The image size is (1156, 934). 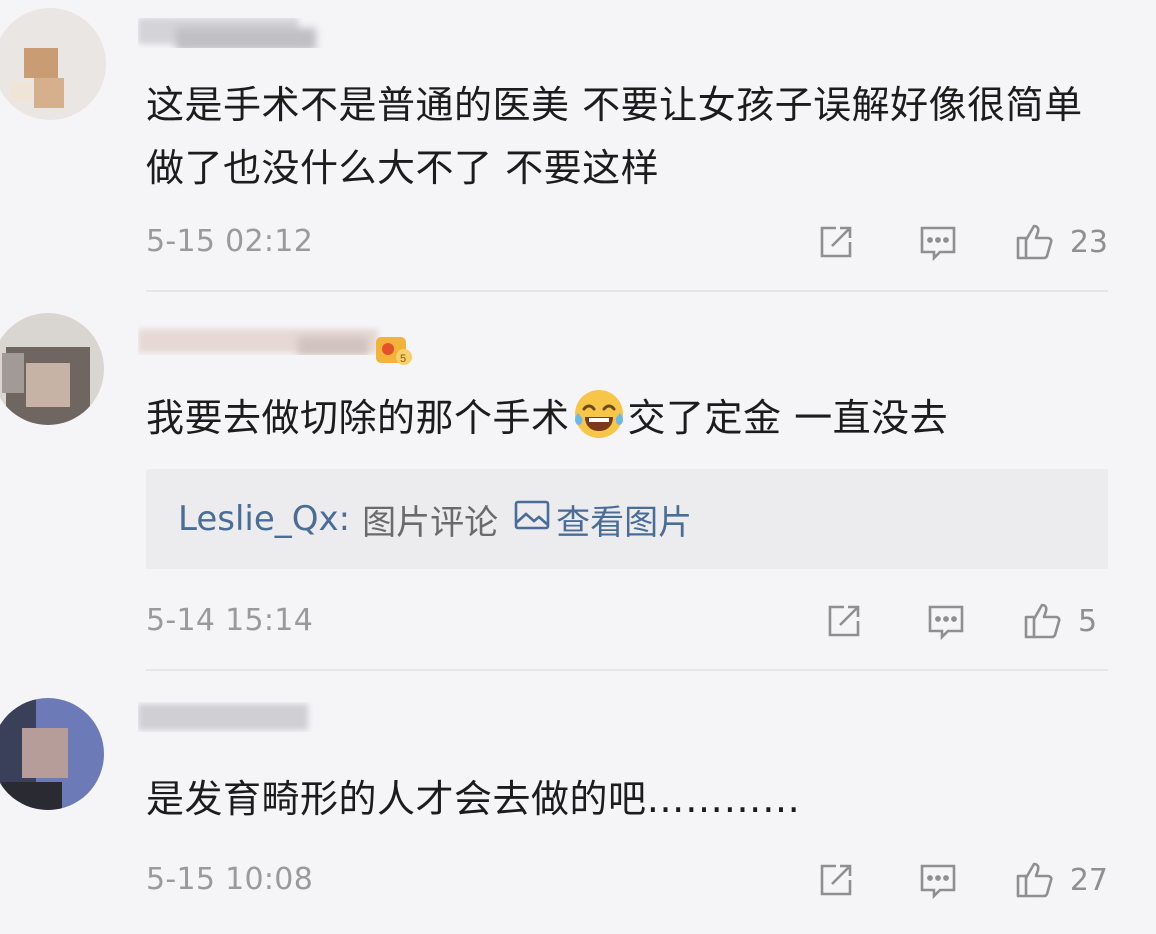 What do you see at coordinates (599, 414) in the screenshot?
I see `laugh-cry-emoji` at bounding box center [599, 414].